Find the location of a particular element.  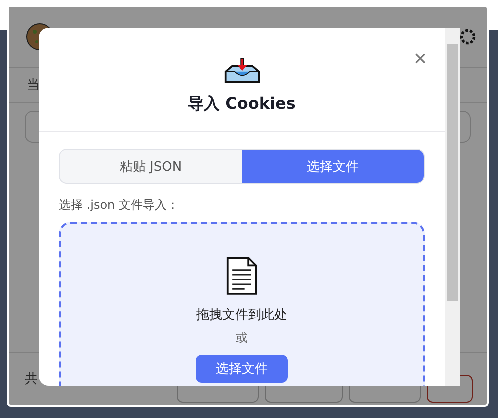

inbox-download-icon is located at coordinates (242, 71).